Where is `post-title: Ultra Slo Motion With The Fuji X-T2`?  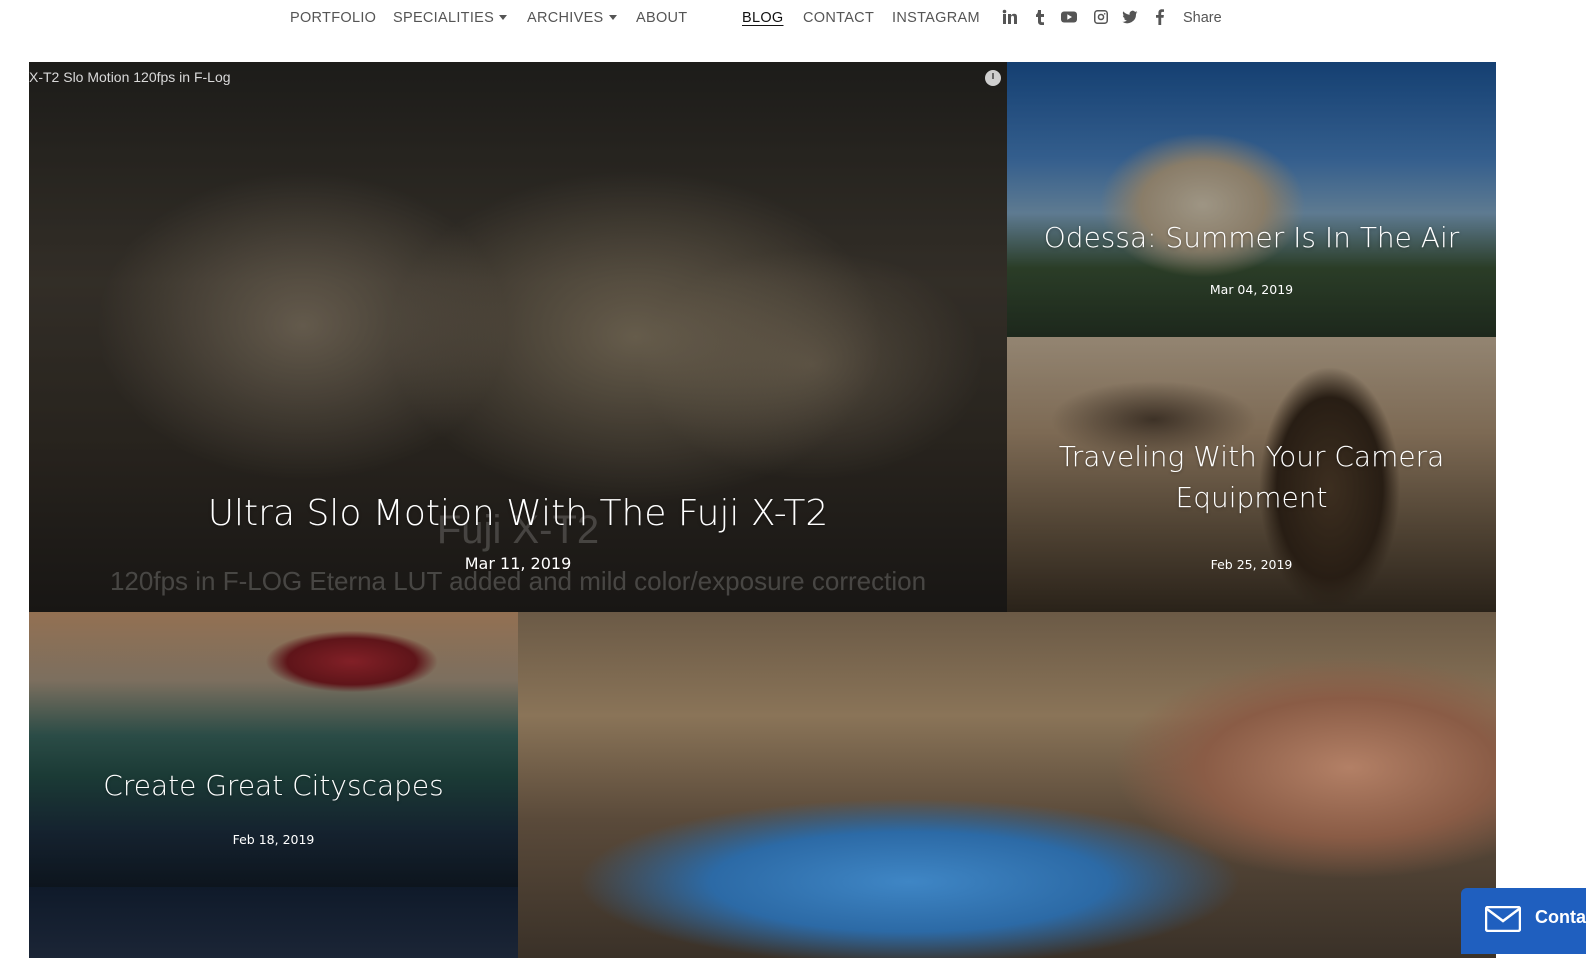
post-title: Ultra Slo Motion With The Fuji X-T2 is located at coordinates (518, 514).